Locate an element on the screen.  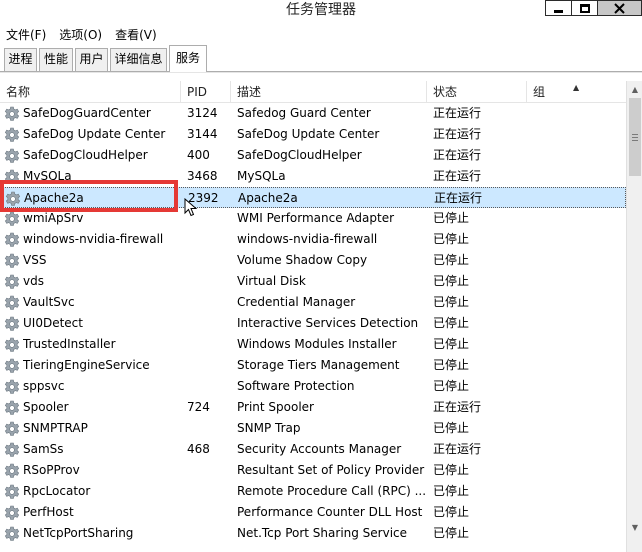
maximize-button is located at coordinates (584, 8).